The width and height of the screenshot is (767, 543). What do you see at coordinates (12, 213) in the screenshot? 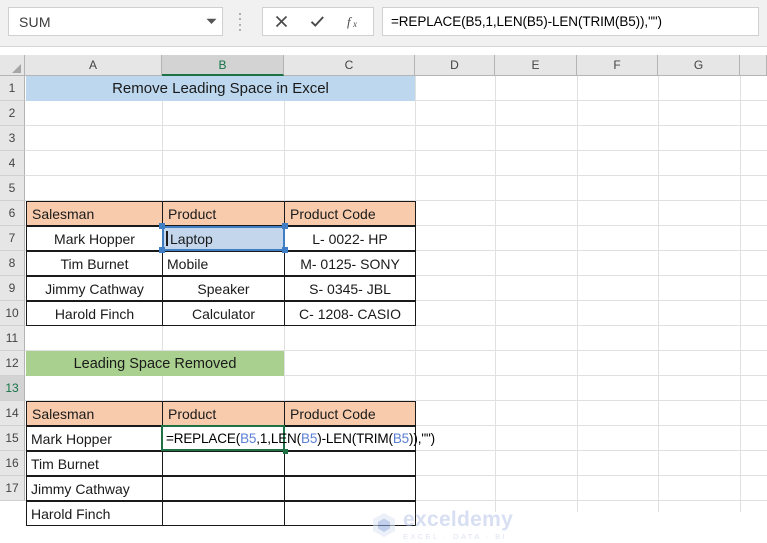
I see `row-header-6: 6` at bounding box center [12, 213].